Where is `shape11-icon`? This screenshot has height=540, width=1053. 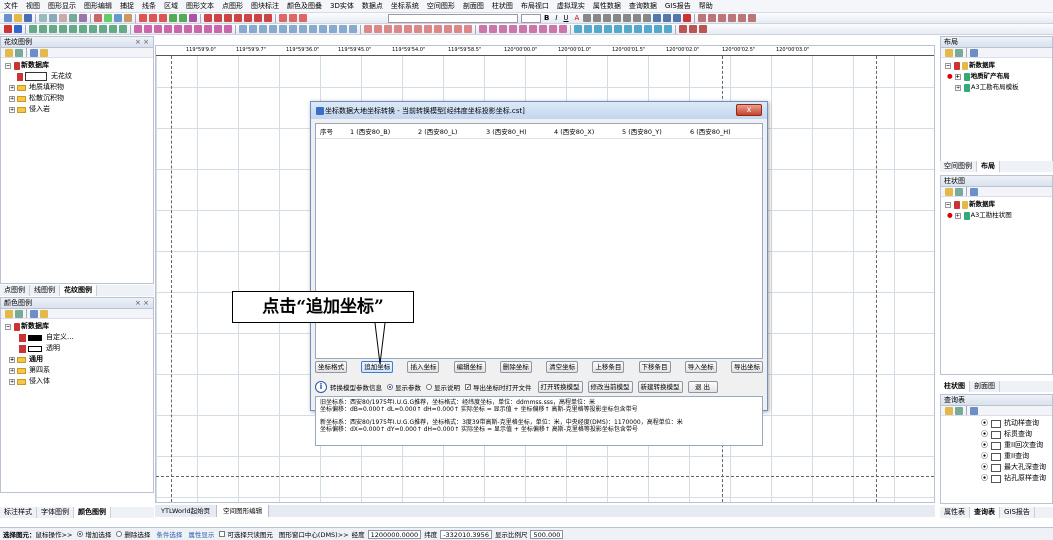
shape11-icon is located at coordinates (468, 29).